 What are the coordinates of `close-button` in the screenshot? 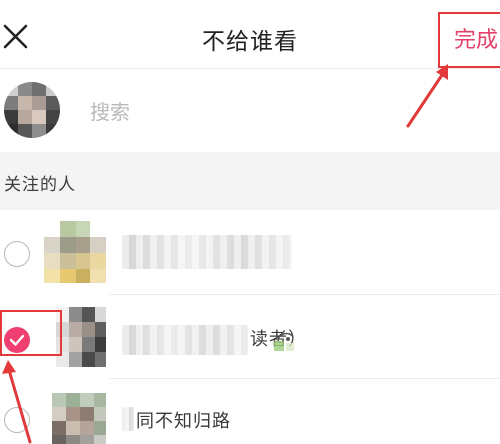 It's located at (17, 37).